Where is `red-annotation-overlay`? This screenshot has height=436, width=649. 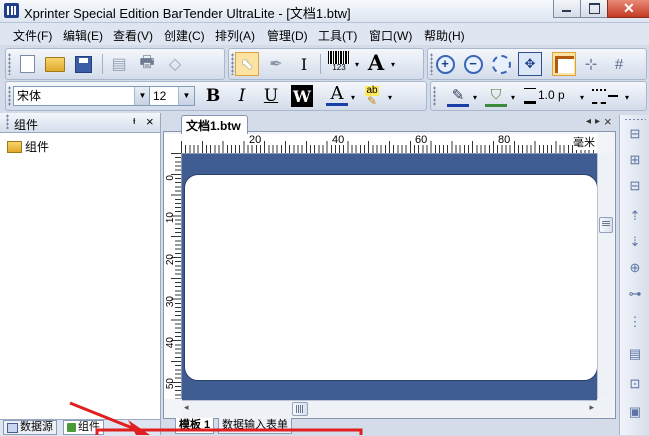
red-annotation-overlay is located at coordinates (216, 418).